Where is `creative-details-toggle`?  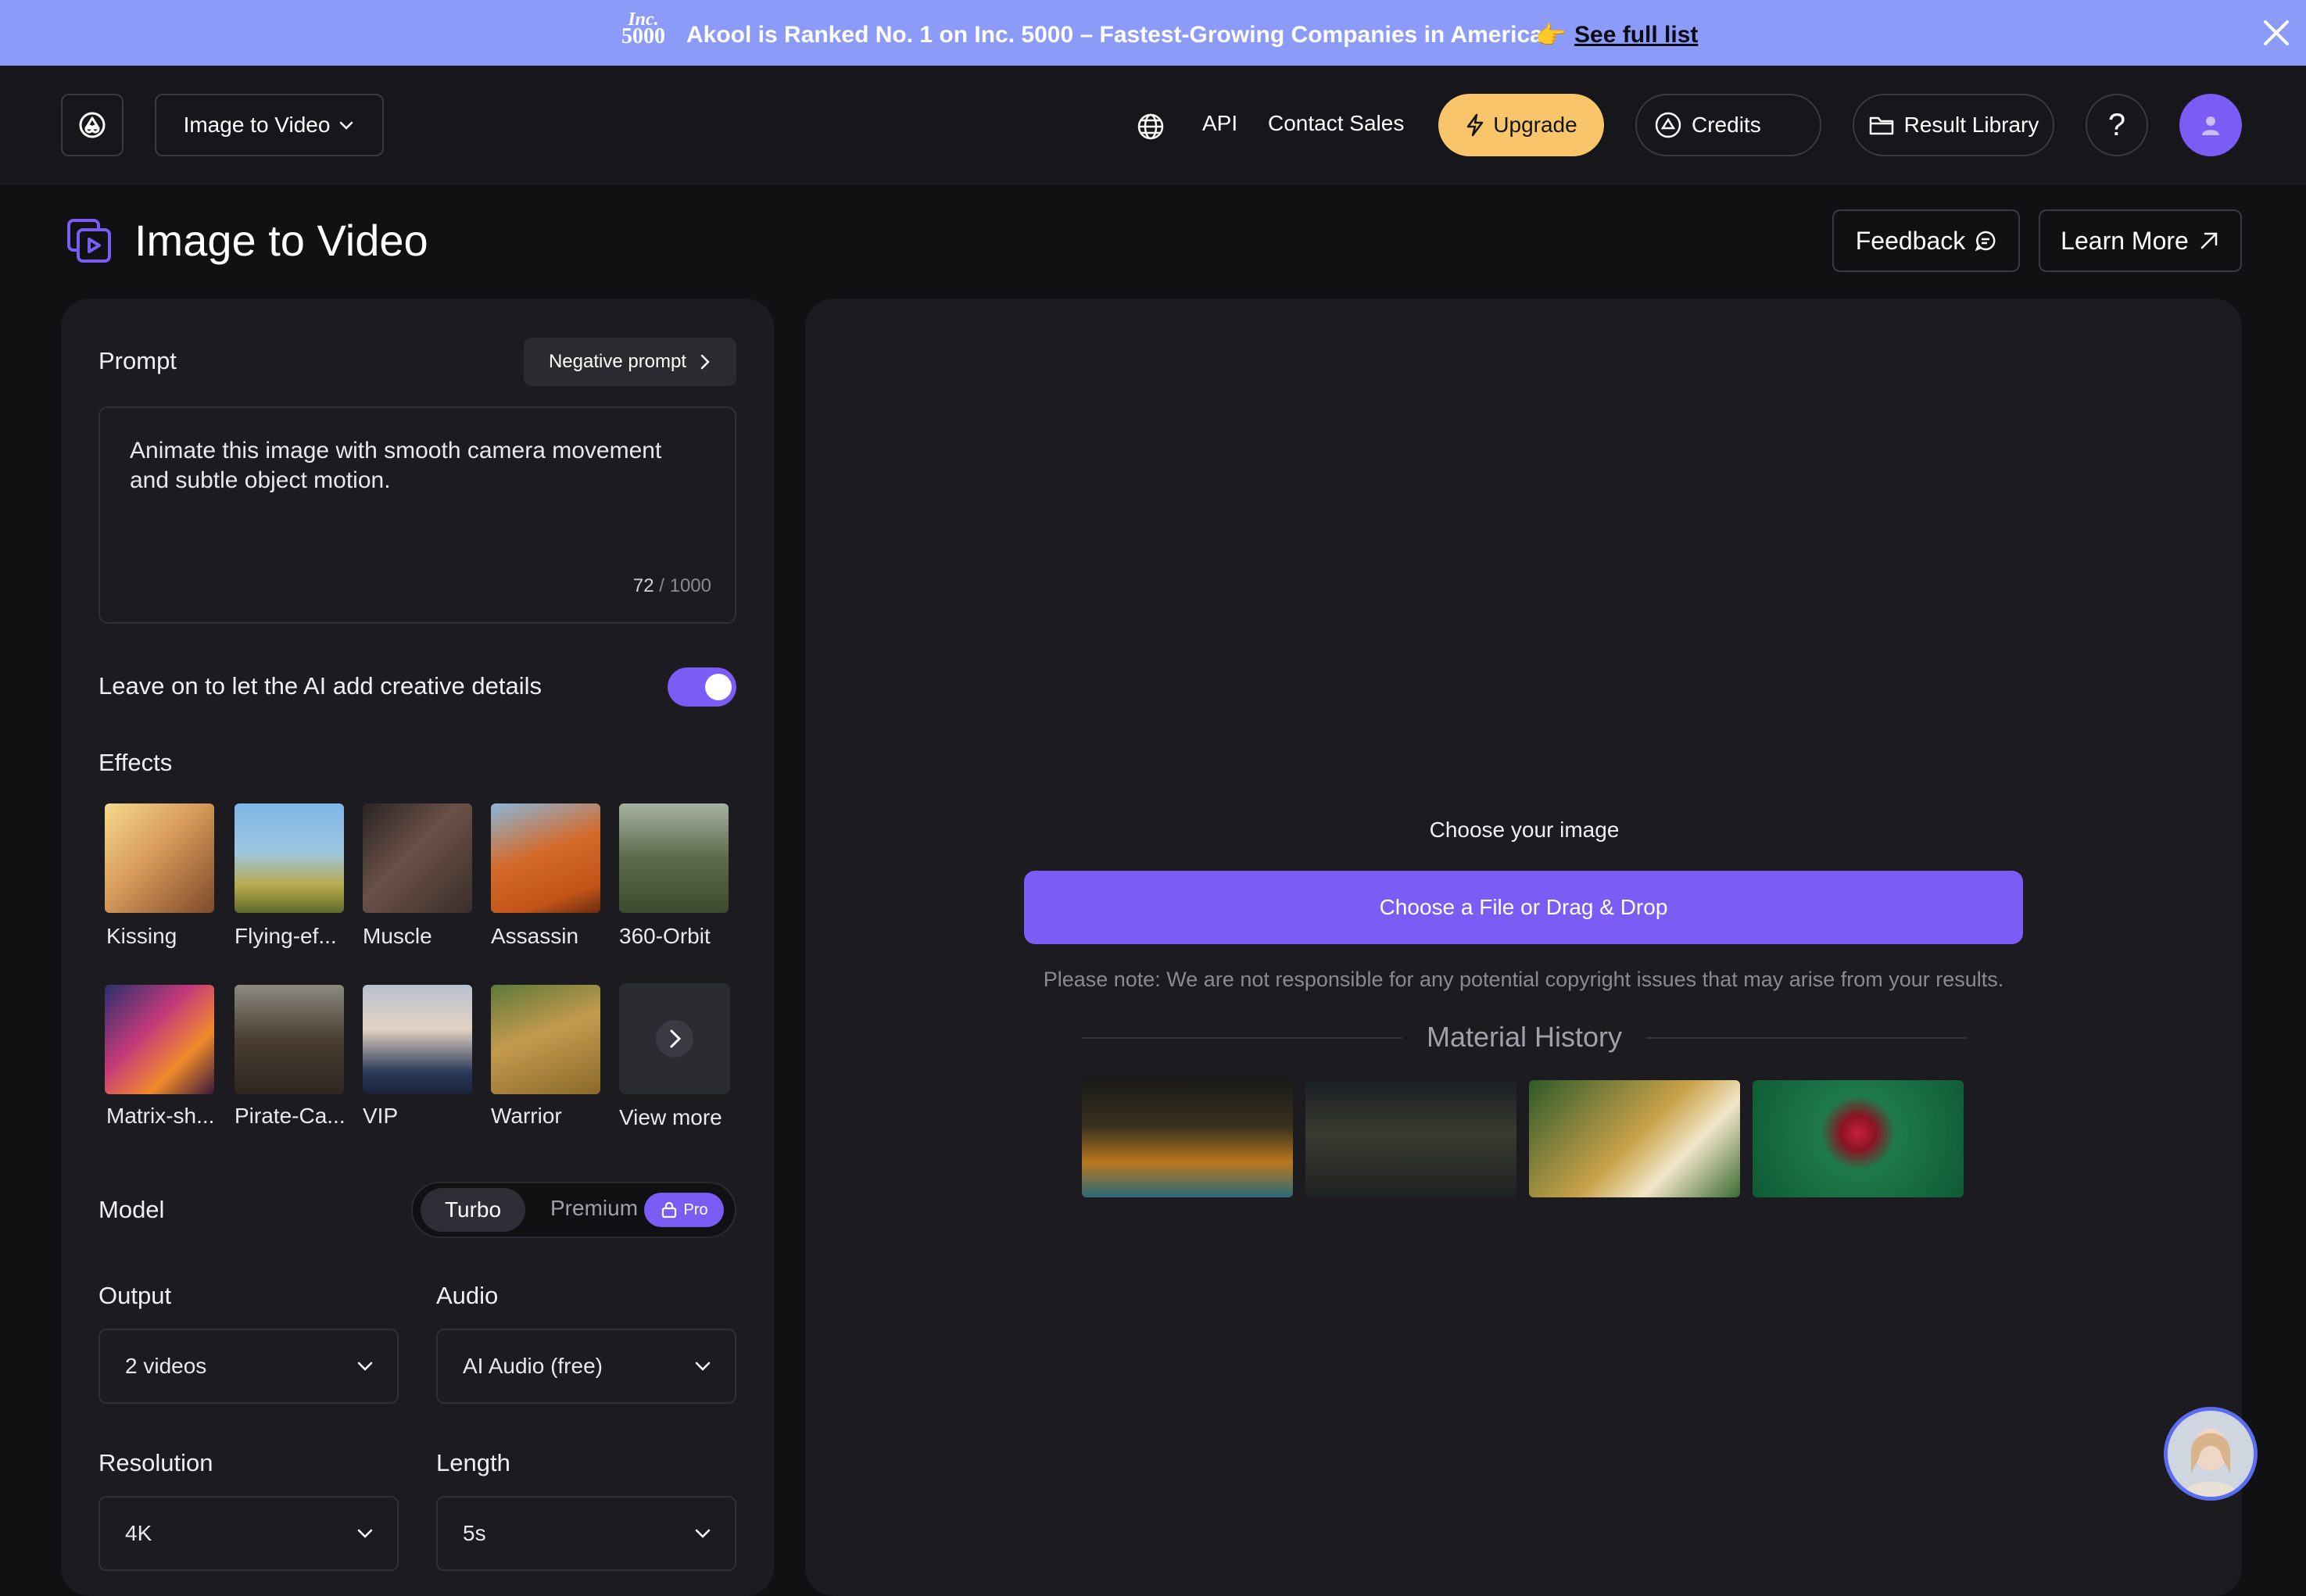 creative-details-toggle is located at coordinates (702, 687).